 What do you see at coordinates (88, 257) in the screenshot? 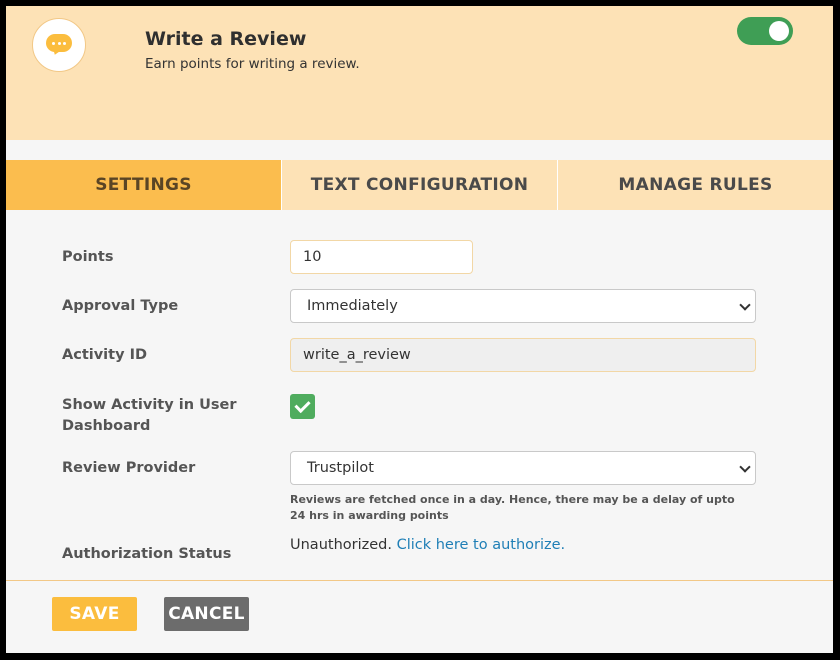
I see `points-label: Points` at bounding box center [88, 257].